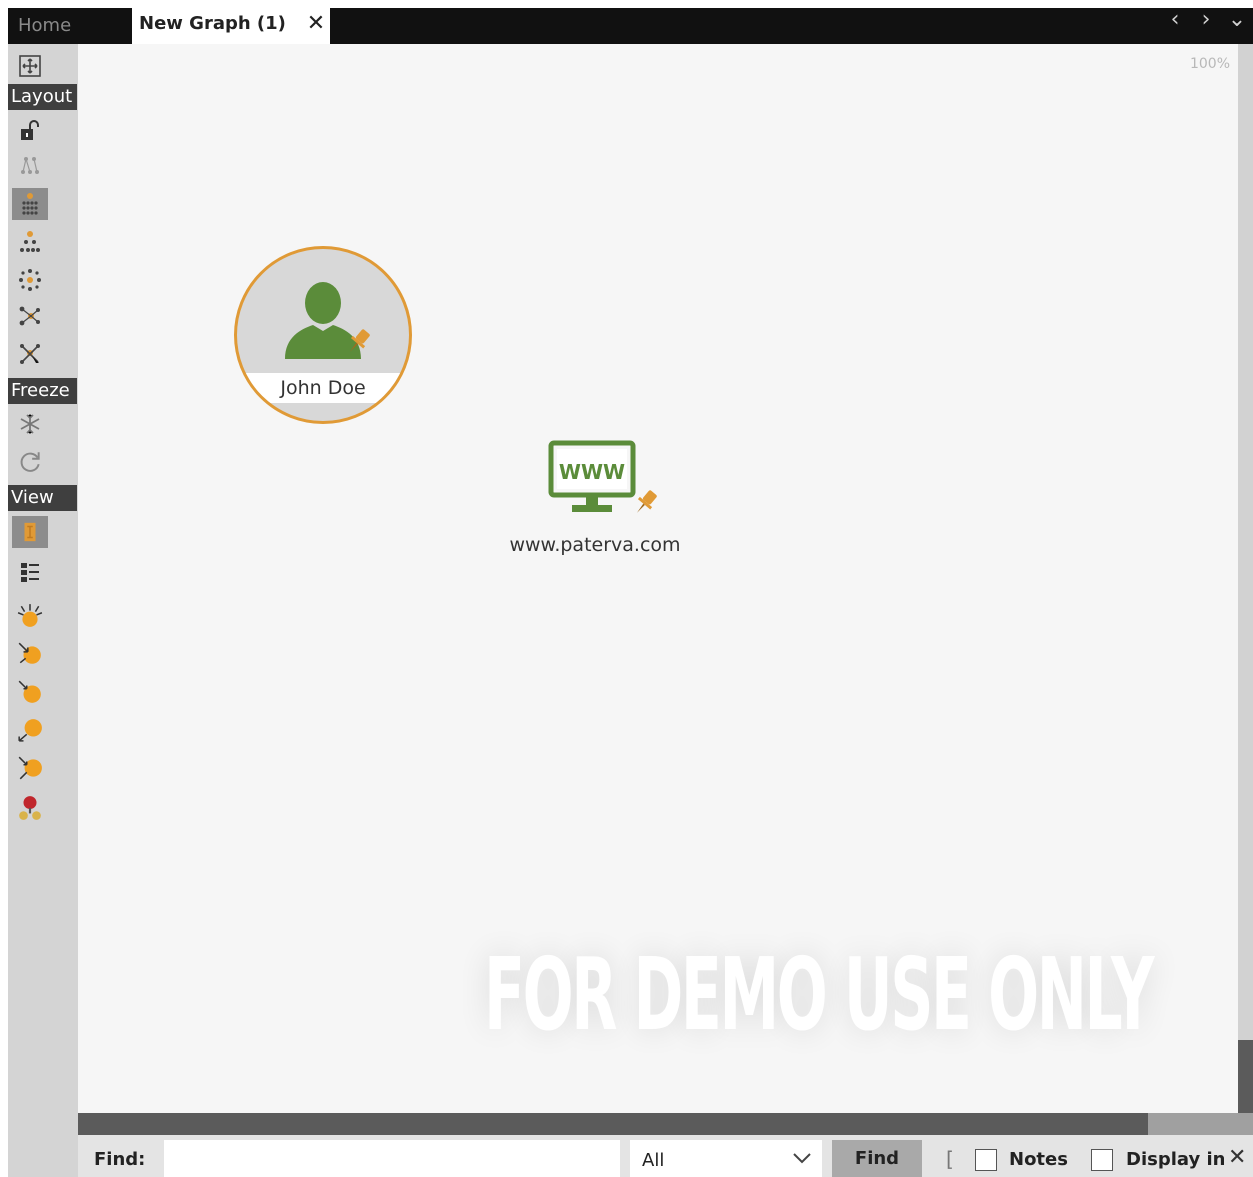 This screenshot has height=1177, width=1253. Describe the element at coordinates (120, 1159) in the screenshot. I see `find-label: Find:` at that location.